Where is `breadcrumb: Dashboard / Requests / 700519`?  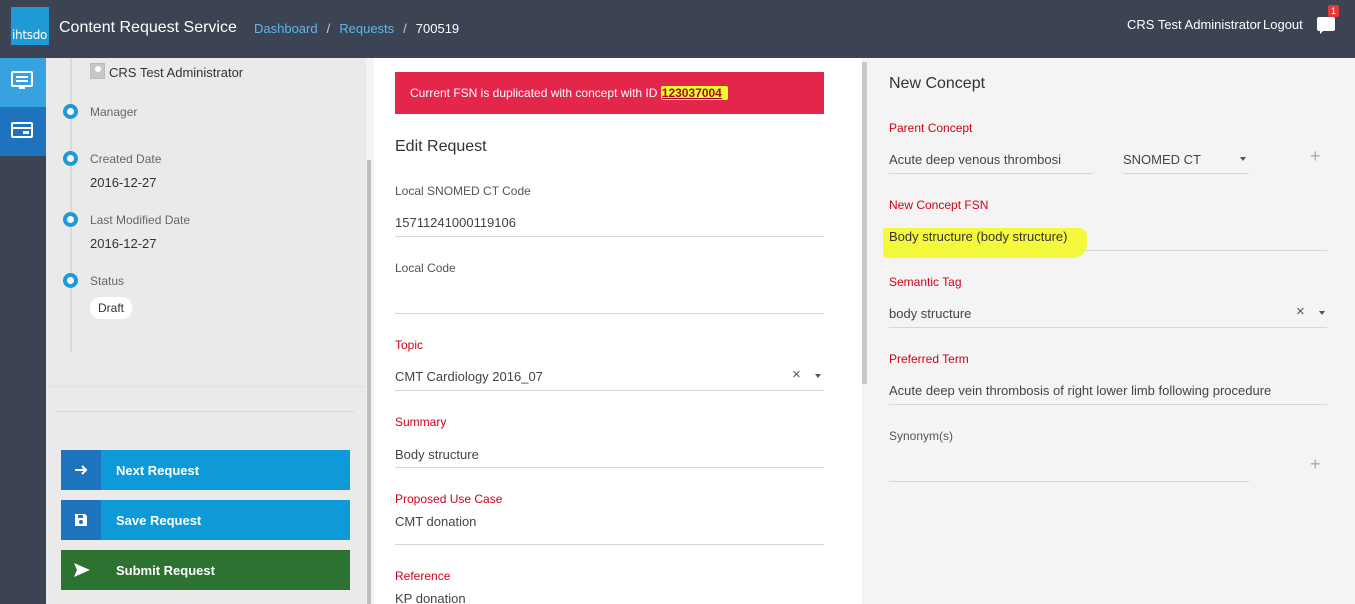 breadcrumb: Dashboard / Requests / 700519 is located at coordinates (356, 28).